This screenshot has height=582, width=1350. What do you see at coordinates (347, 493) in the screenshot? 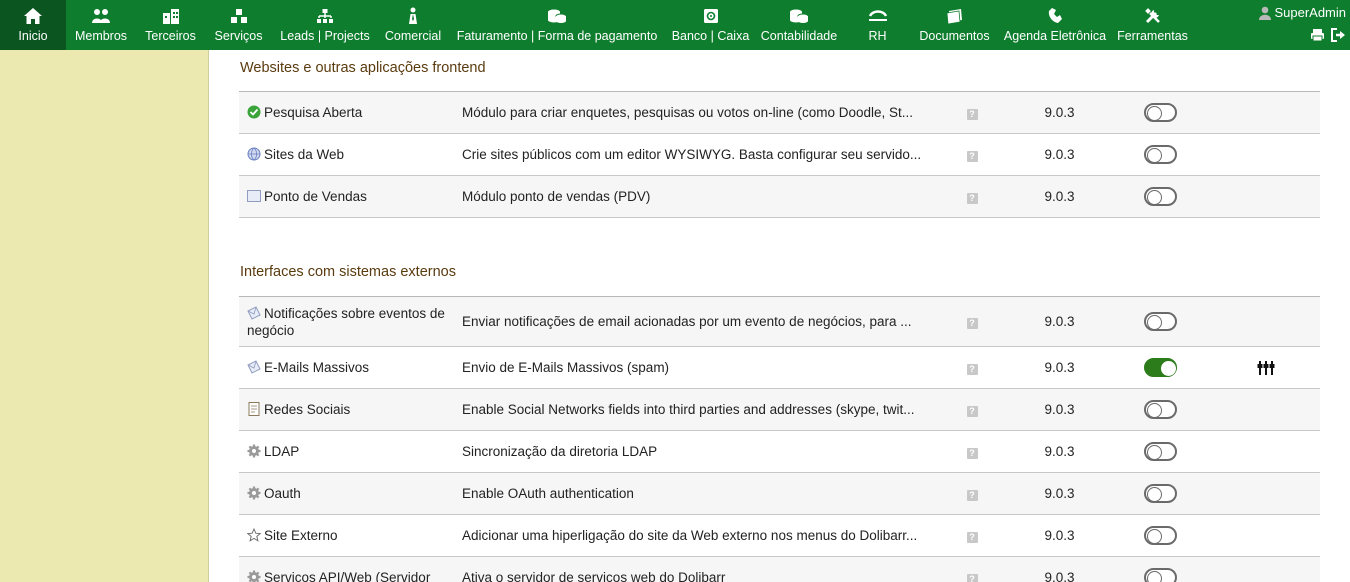
I see `module-name-cell: Oauth` at bounding box center [347, 493].